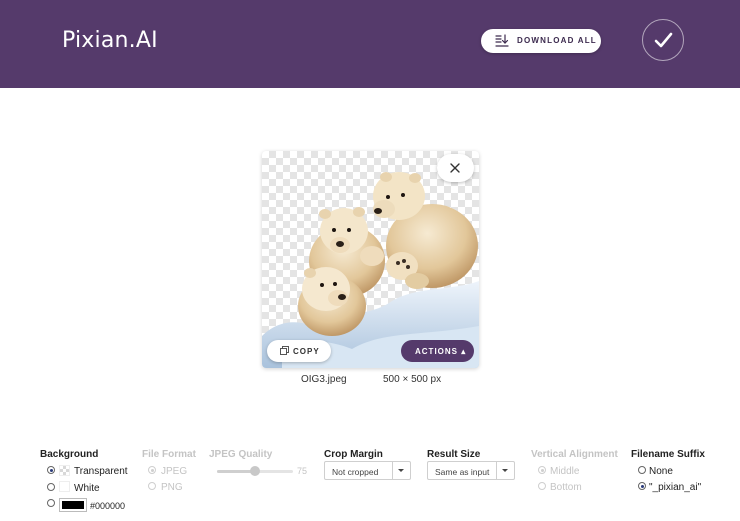  Describe the element at coordinates (51, 487) in the screenshot. I see `background-white-radio` at that location.